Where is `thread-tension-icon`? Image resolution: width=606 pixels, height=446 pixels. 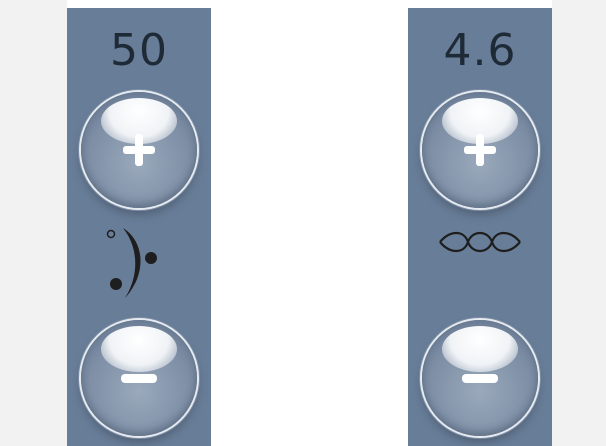
thread-tension-icon is located at coordinates (131, 263).